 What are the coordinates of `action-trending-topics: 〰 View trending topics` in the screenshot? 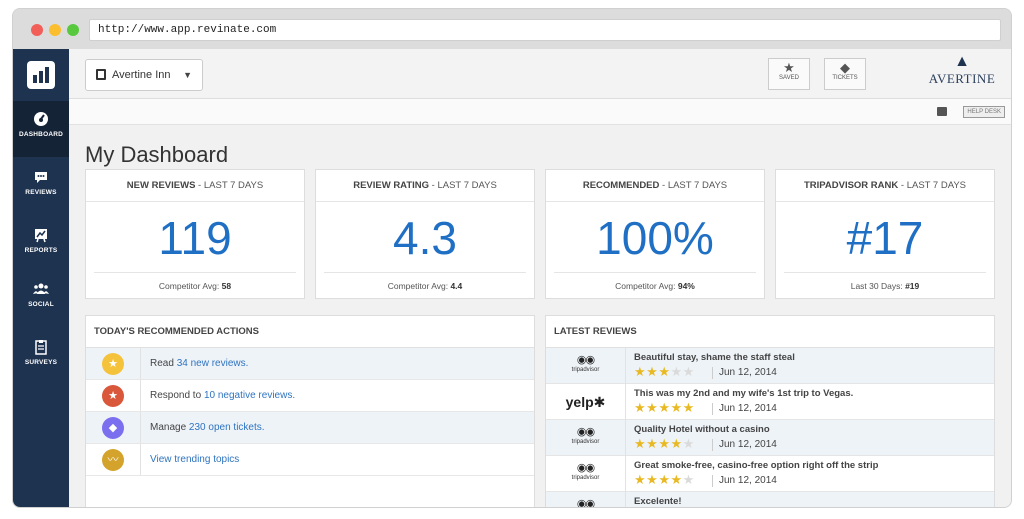 It's located at (310, 460).